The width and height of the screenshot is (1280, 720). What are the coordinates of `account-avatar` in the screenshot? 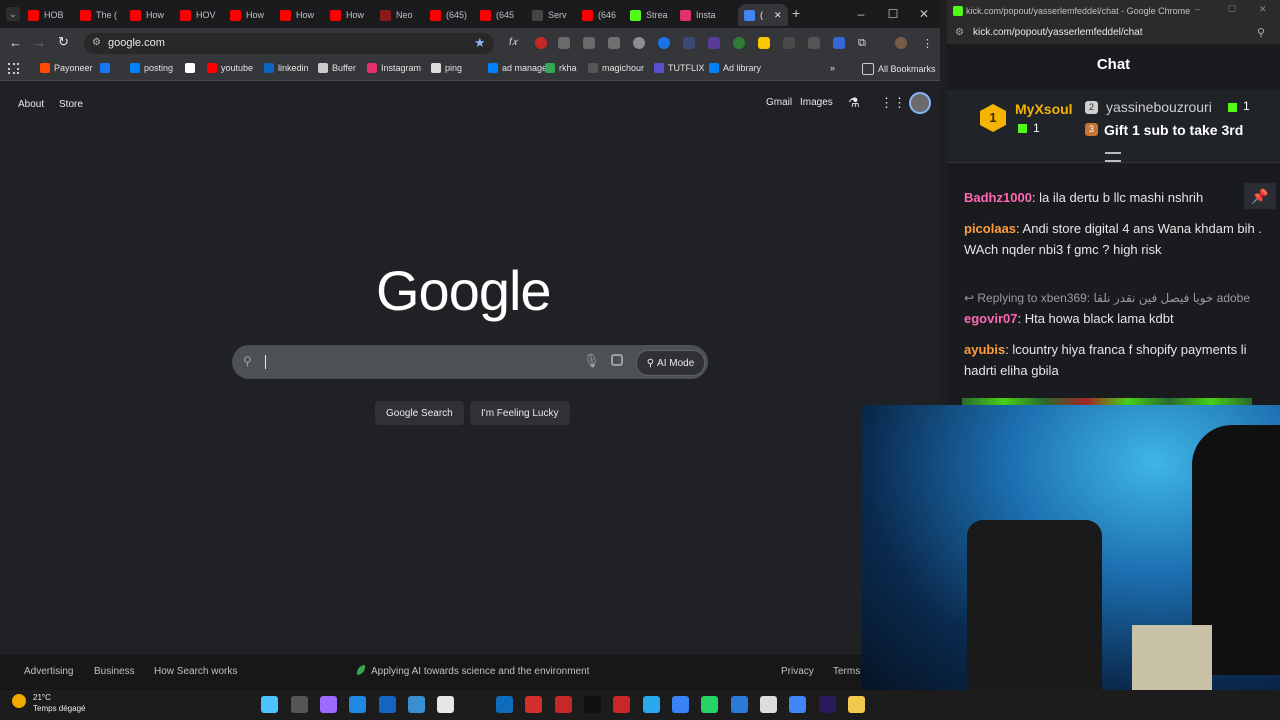 It's located at (920, 103).